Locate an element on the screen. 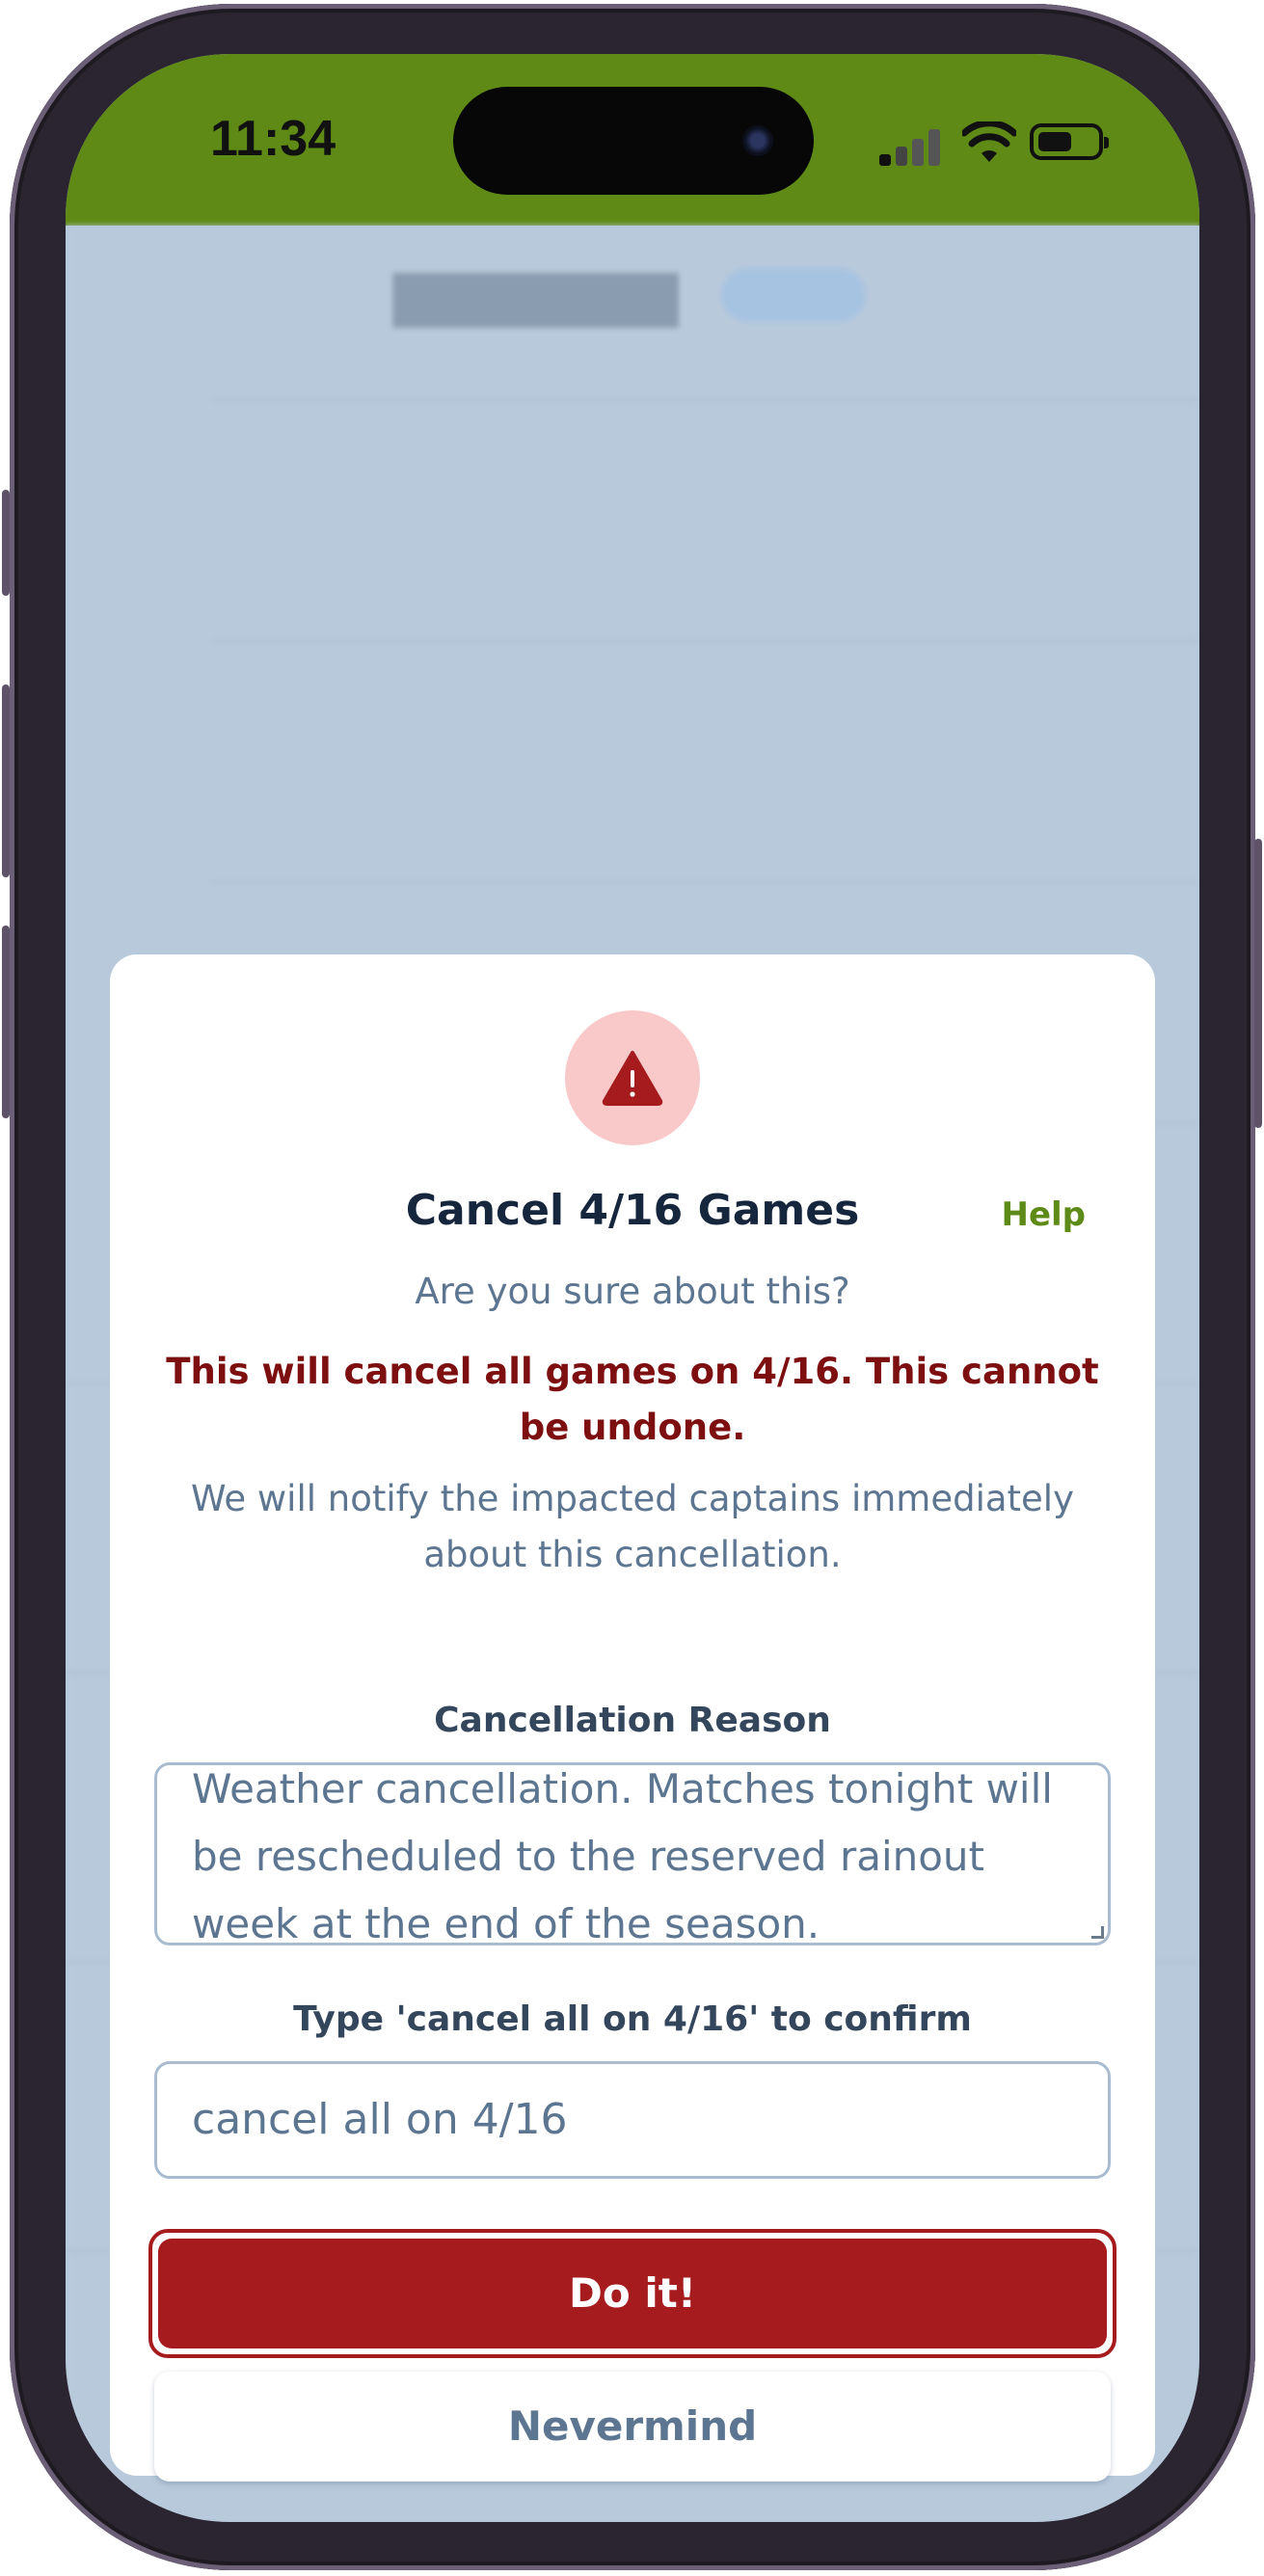 Image resolution: width=1264 pixels, height=2576 pixels. cellular-signal-icon is located at coordinates (910, 148).